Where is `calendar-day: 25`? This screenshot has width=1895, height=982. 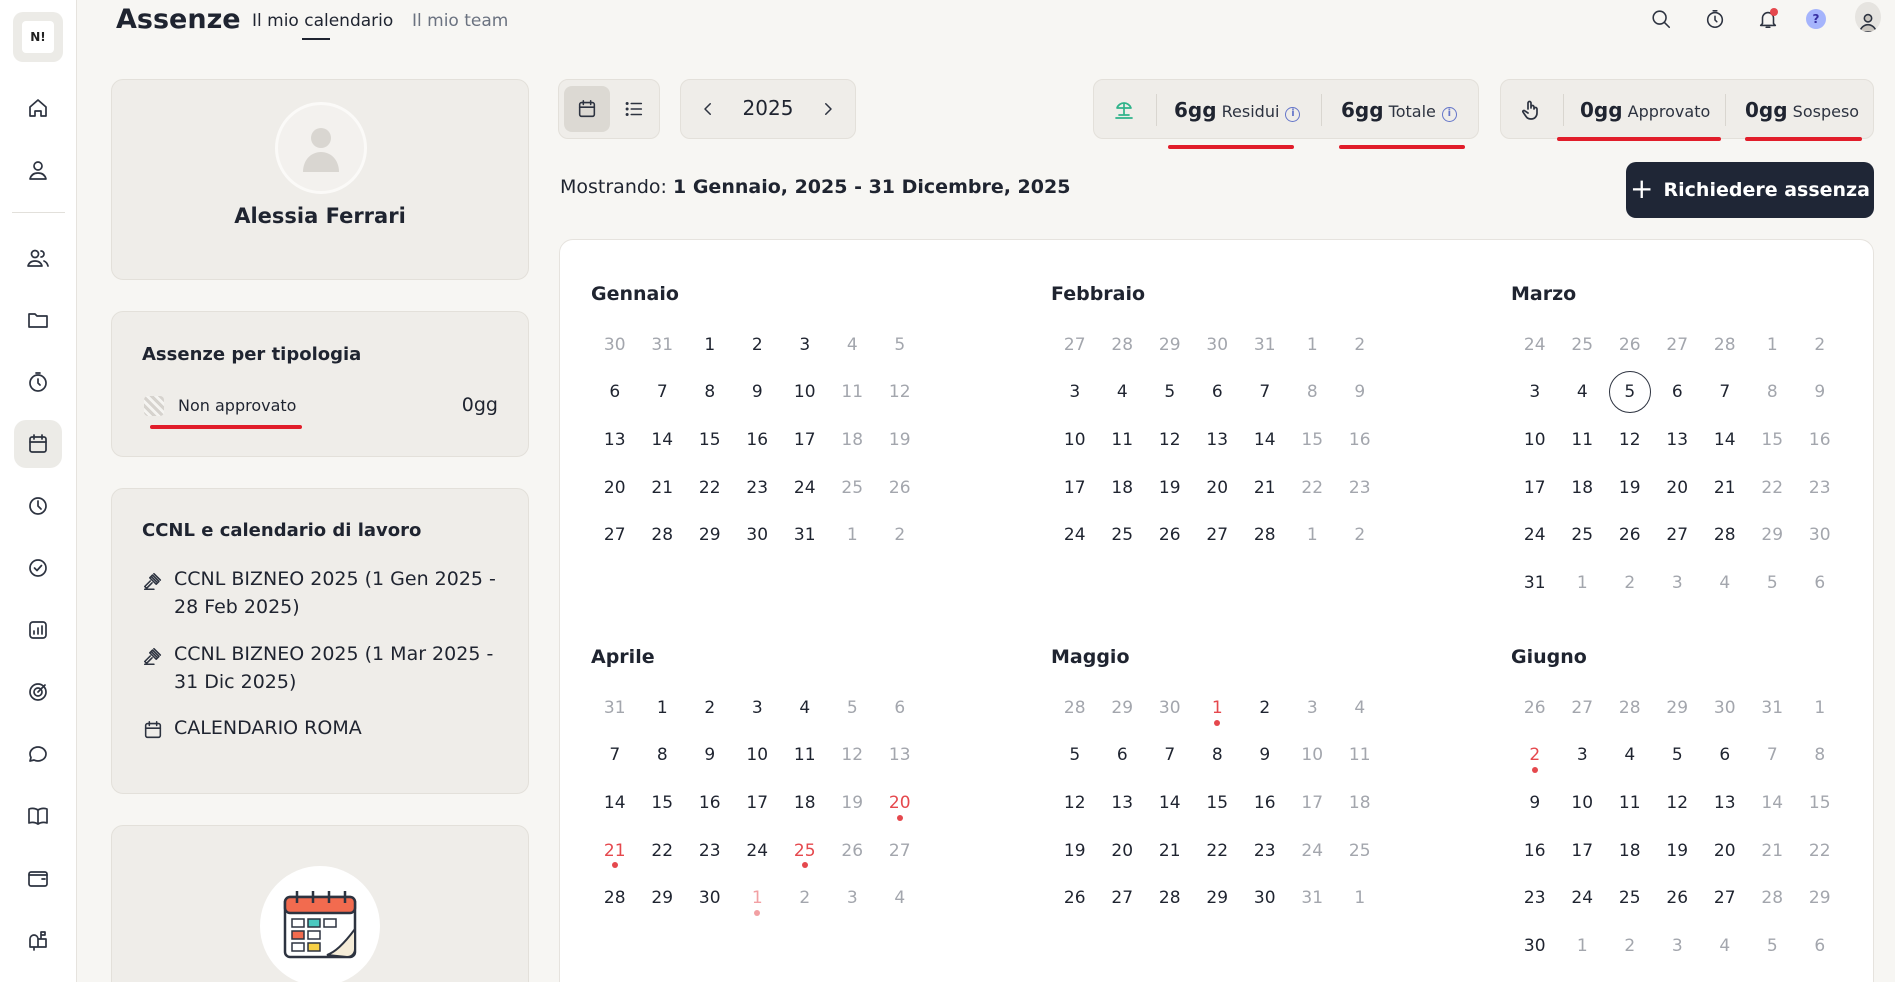
calendar-day: 25 is located at coordinates (1360, 851).